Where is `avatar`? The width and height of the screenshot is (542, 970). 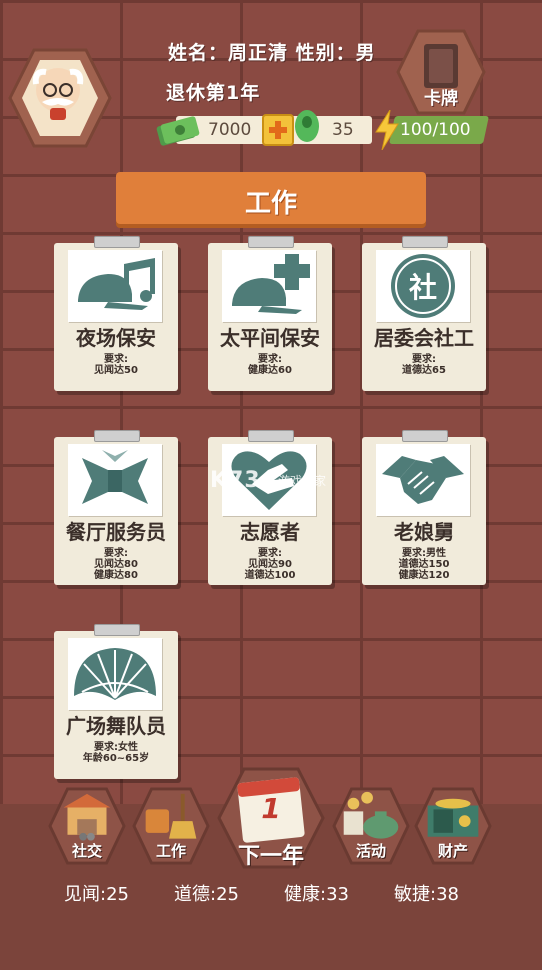 avatar is located at coordinates (58, 94).